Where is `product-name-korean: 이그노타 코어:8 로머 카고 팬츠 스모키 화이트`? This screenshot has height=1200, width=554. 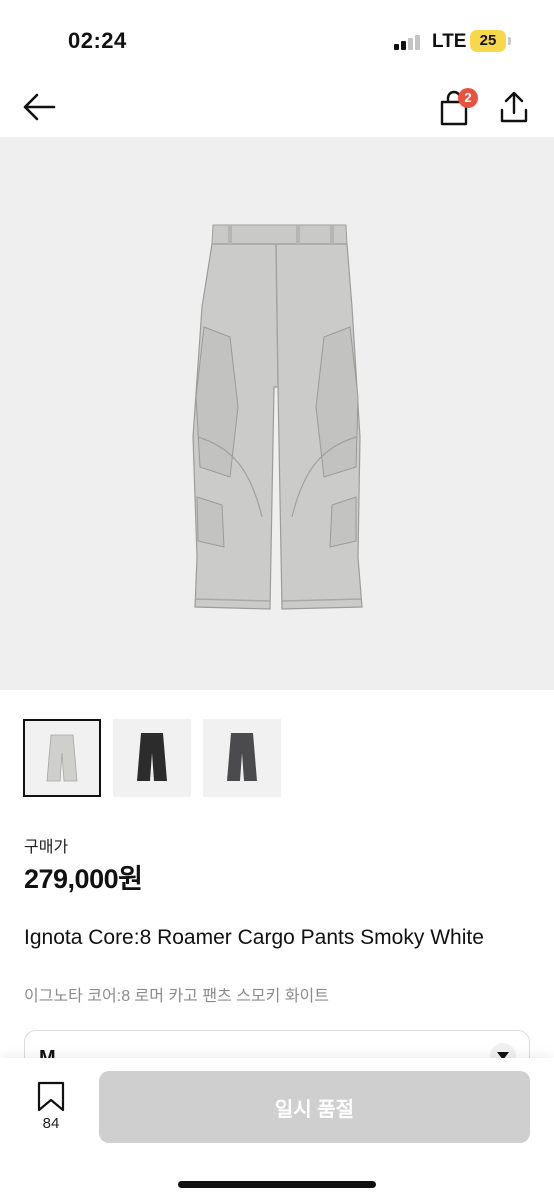 product-name-korean: 이그노타 코어:8 로머 카고 팬츠 스모키 화이트 is located at coordinates (176, 996).